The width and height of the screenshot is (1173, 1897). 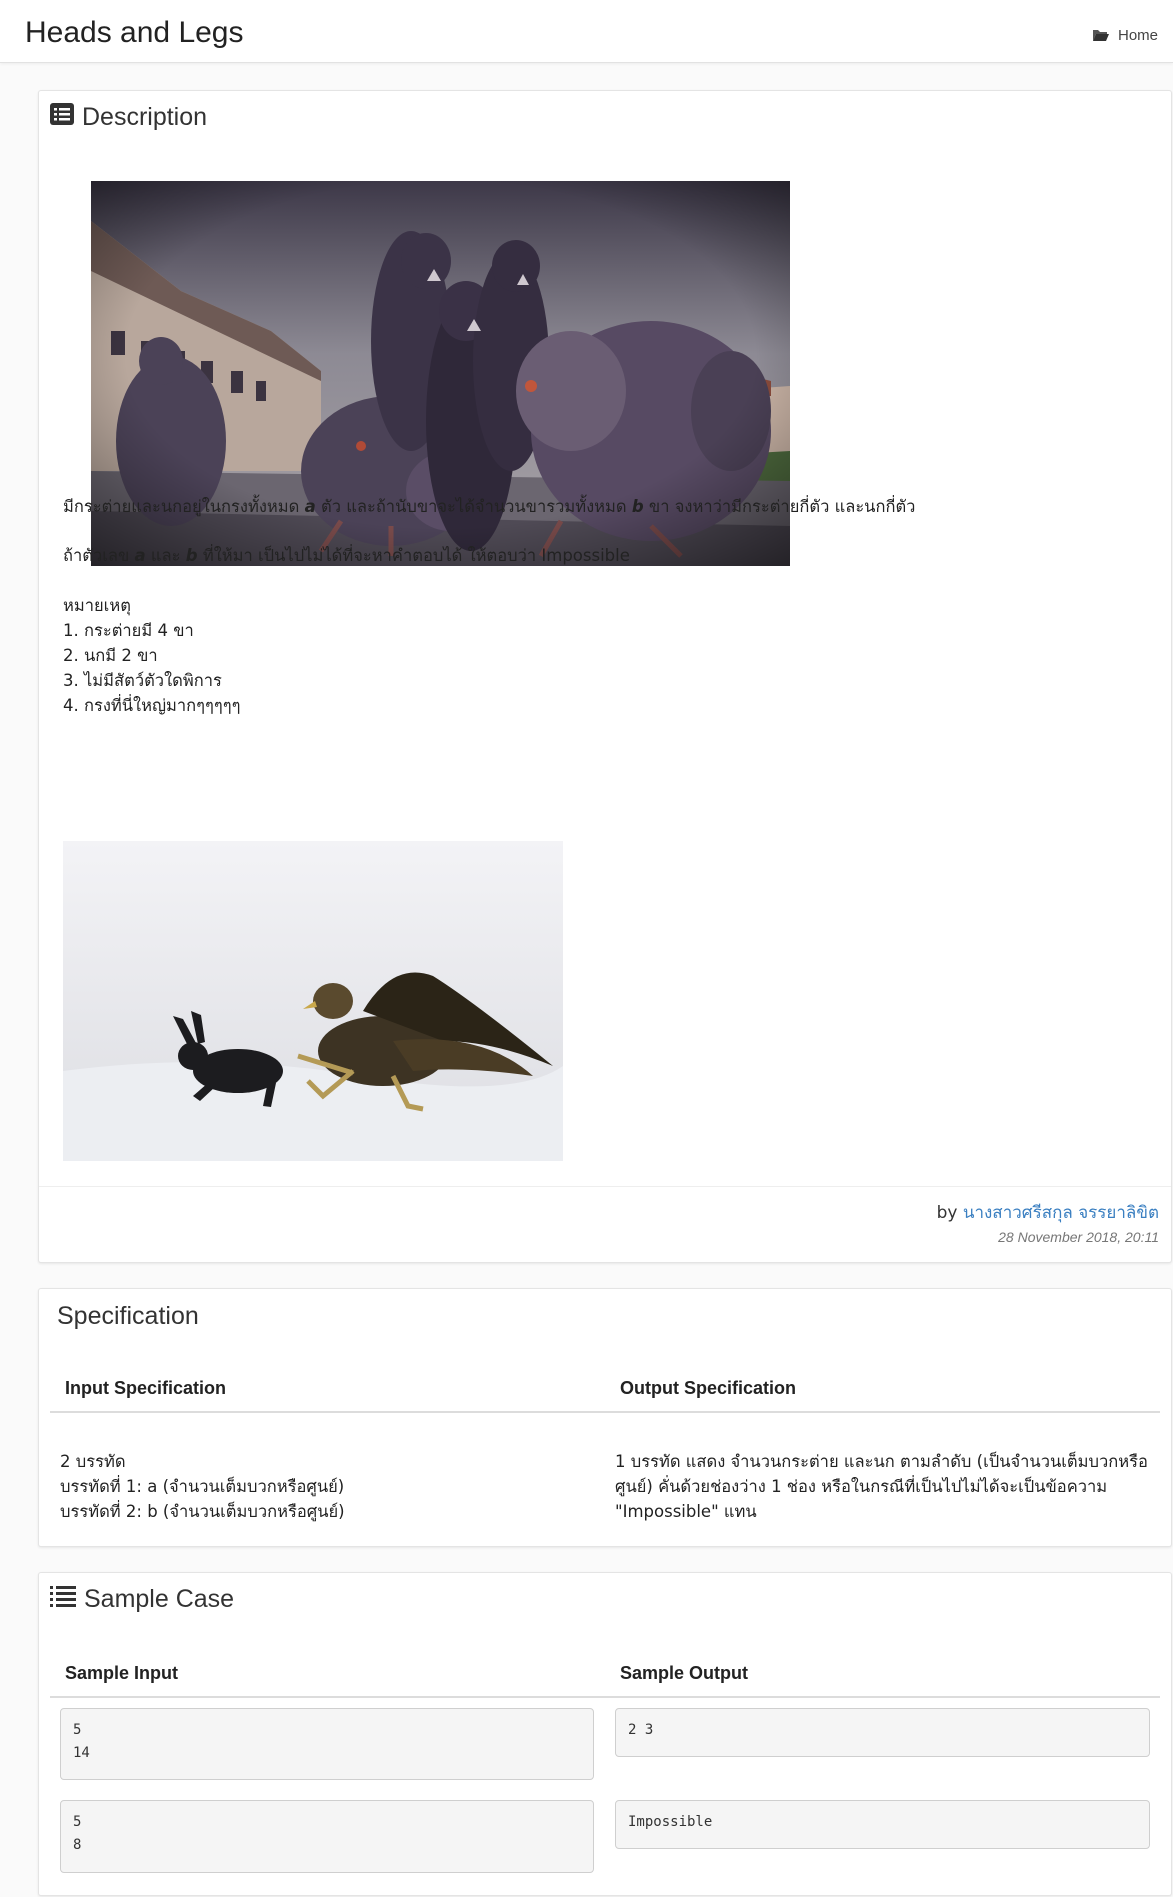 What do you see at coordinates (142, 680) in the screenshot?
I see `note-item: 3. ไม่มีสัตว์ตัวใดพิการ` at bounding box center [142, 680].